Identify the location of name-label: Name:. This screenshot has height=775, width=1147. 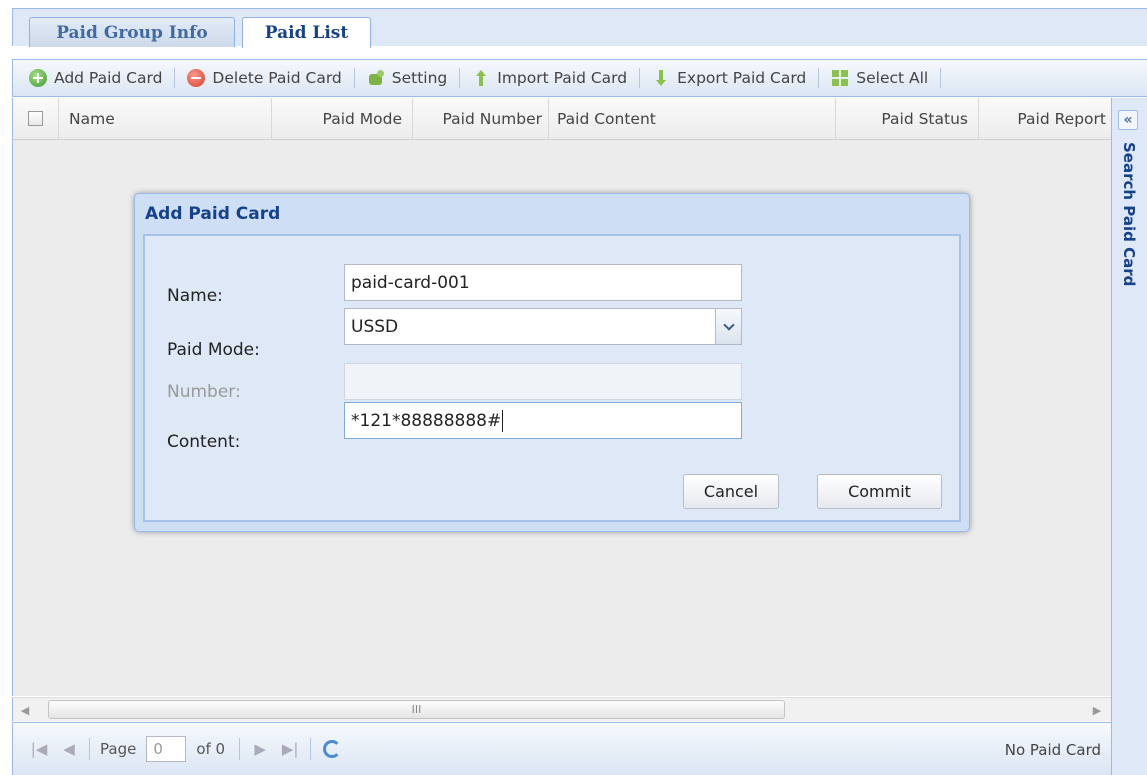
(195, 296).